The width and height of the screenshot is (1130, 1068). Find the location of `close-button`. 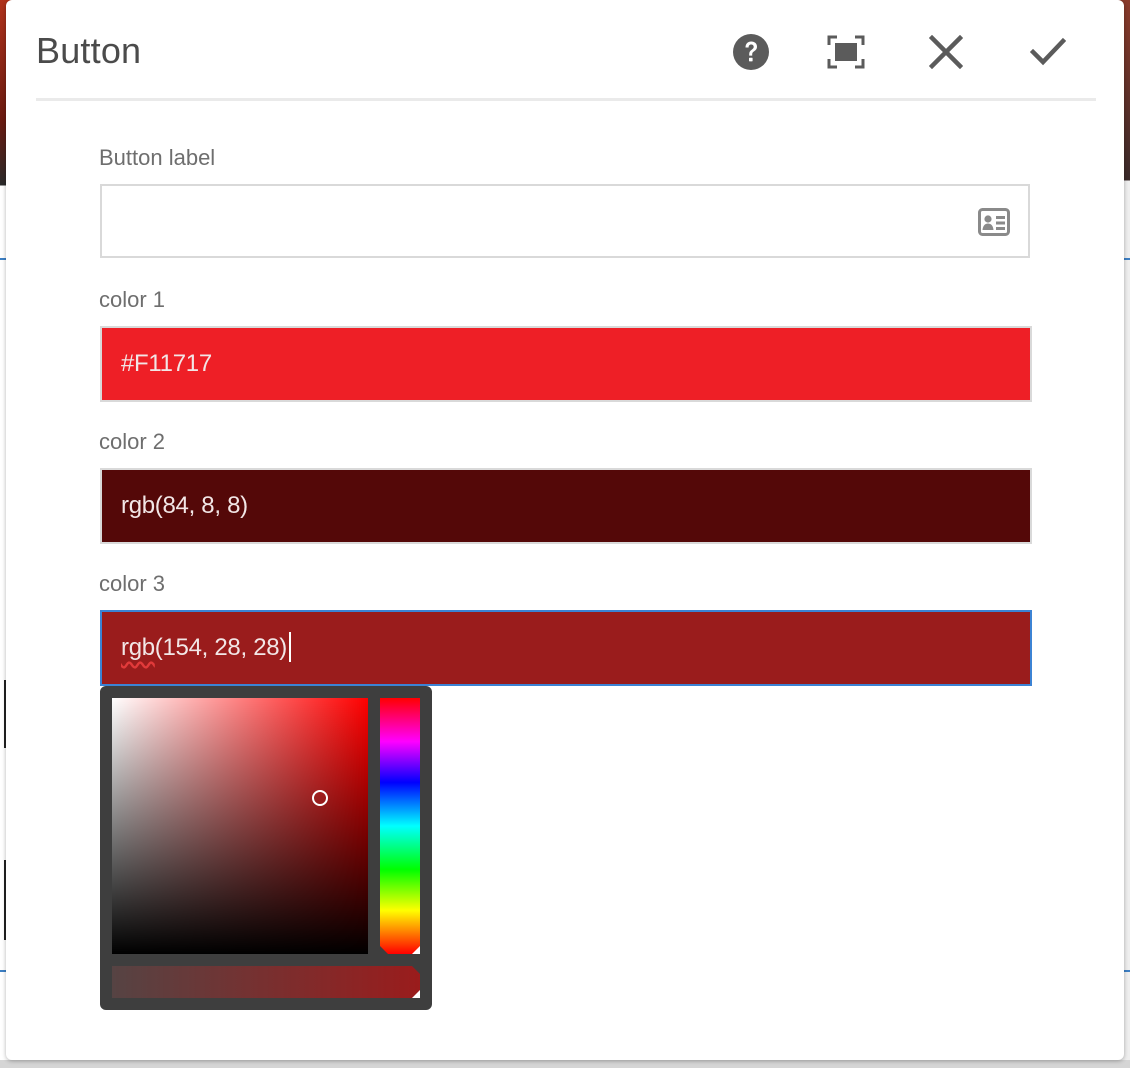

close-button is located at coordinates (946, 52).